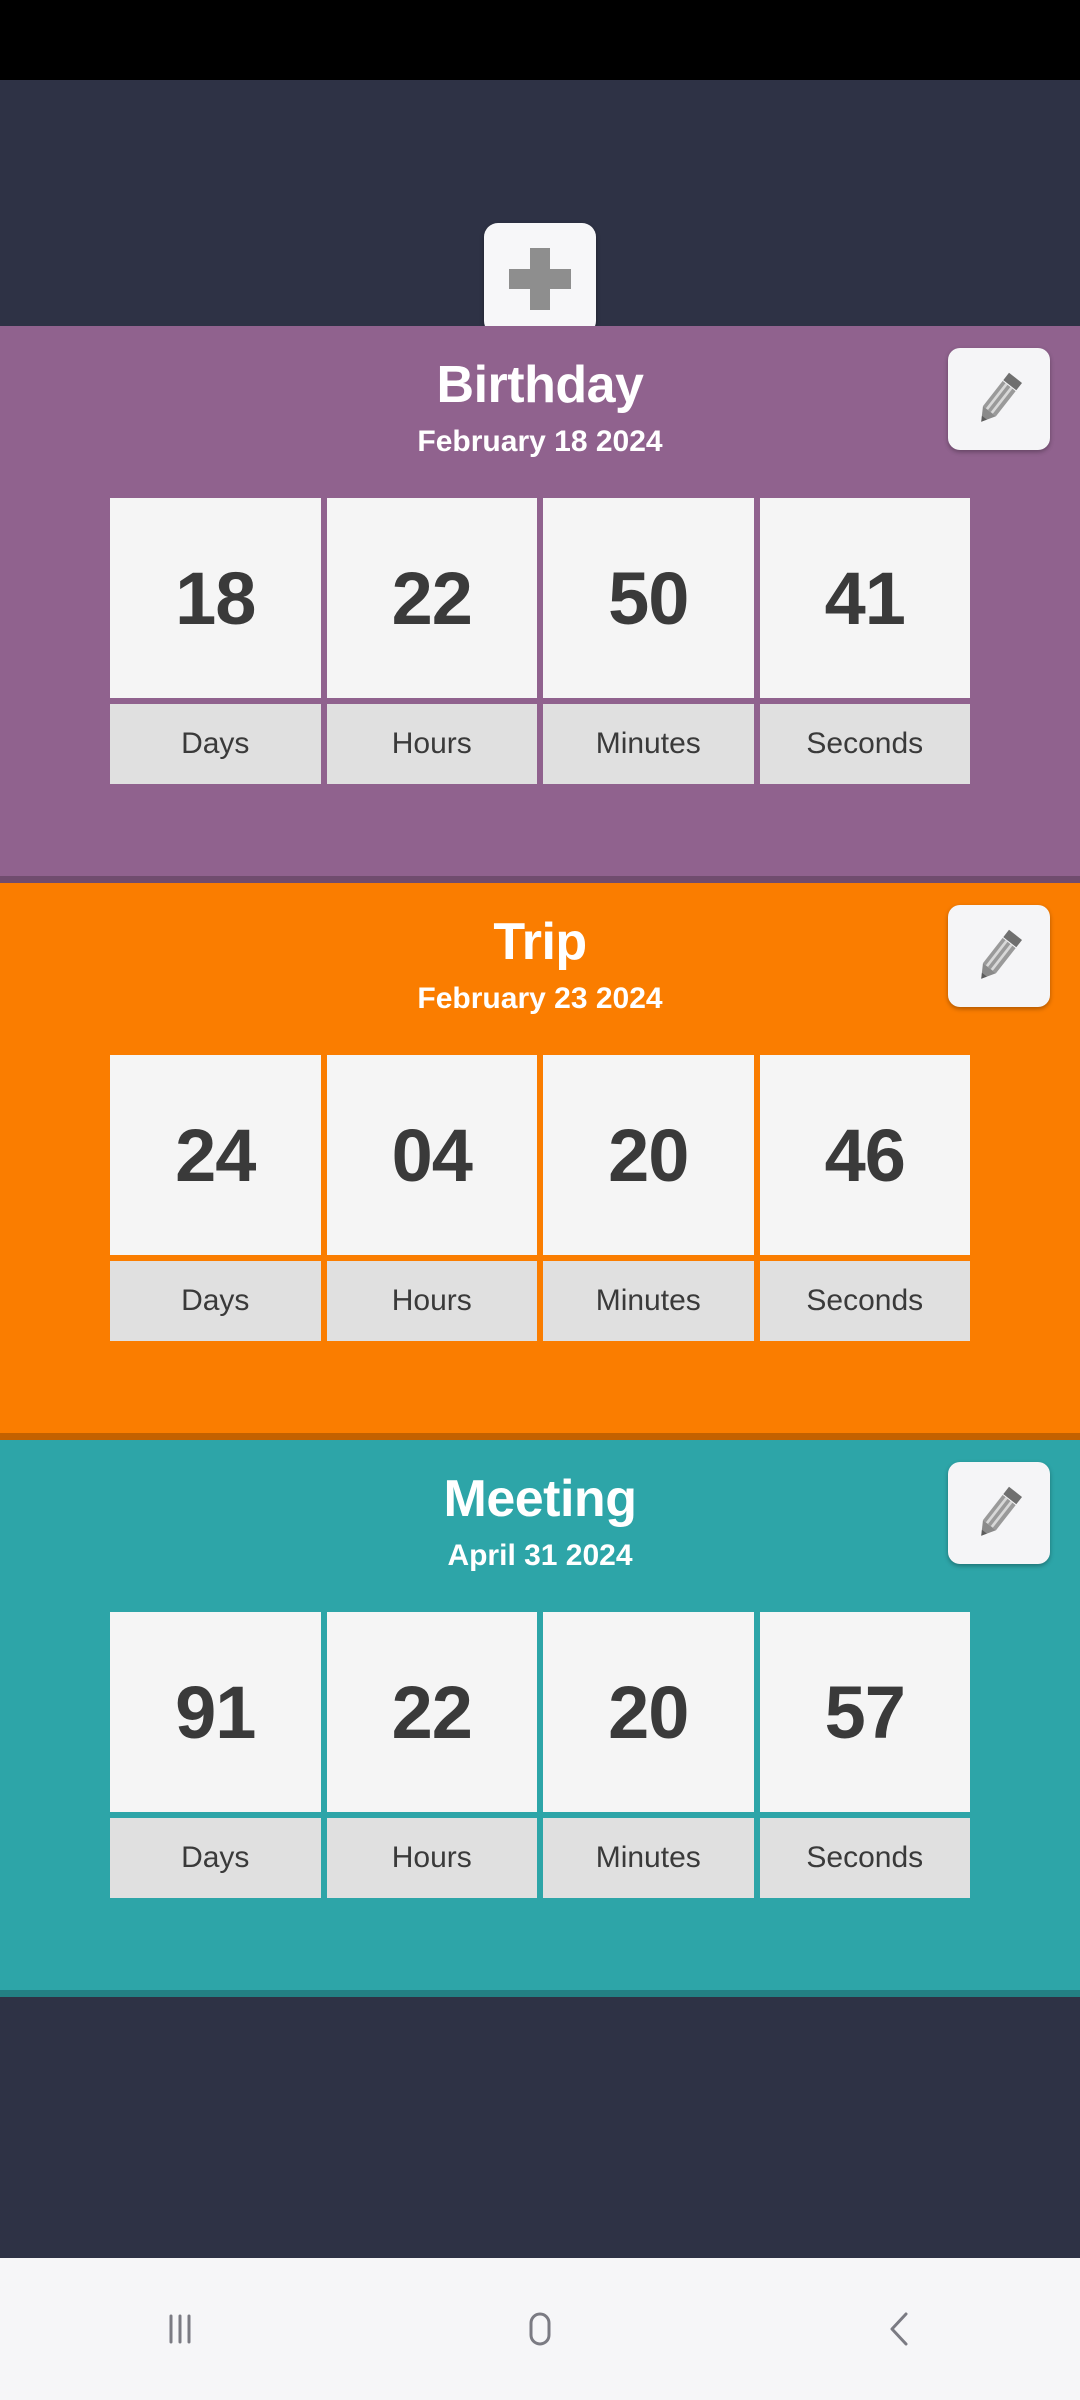 Image resolution: width=1080 pixels, height=2400 pixels. What do you see at coordinates (540, 441) in the screenshot?
I see `event-date: February 18 2024` at bounding box center [540, 441].